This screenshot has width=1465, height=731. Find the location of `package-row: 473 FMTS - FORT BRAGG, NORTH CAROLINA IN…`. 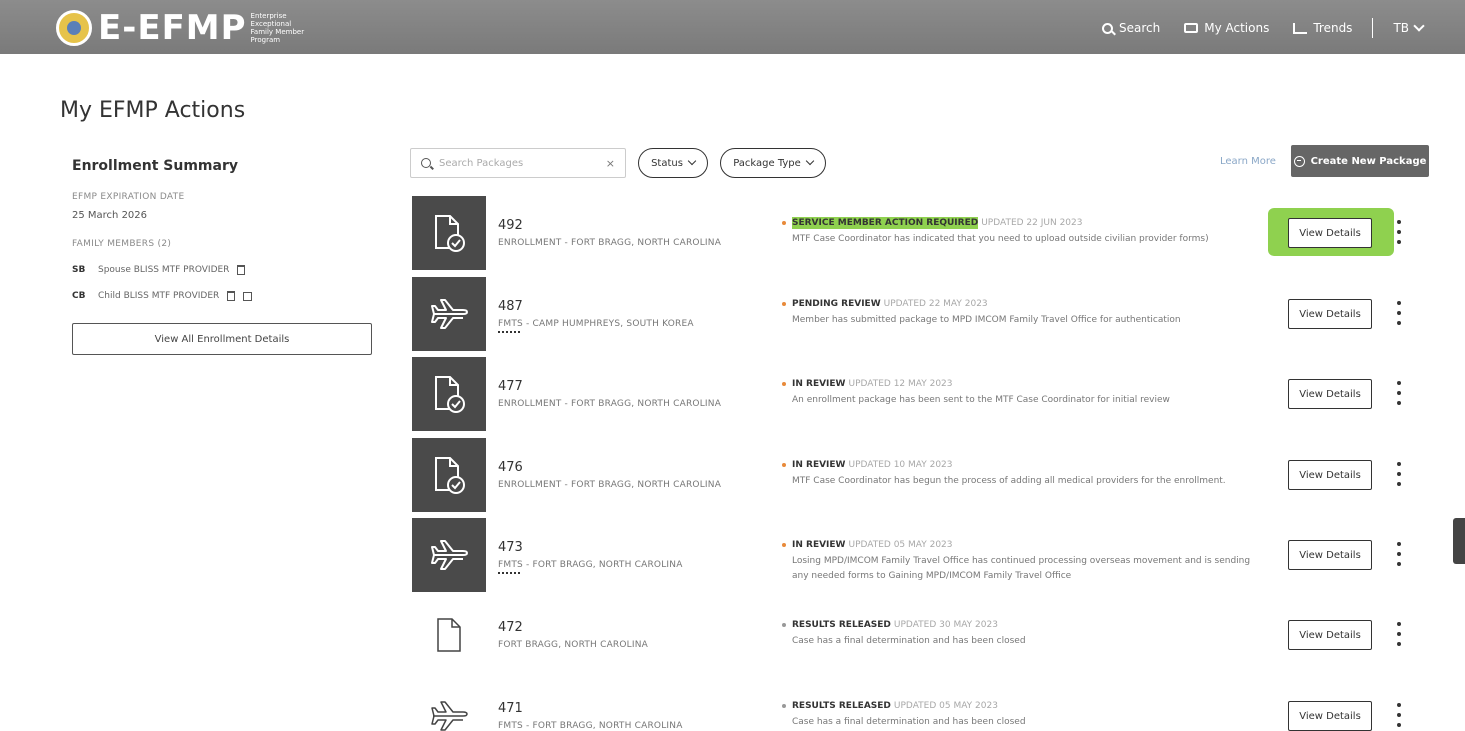

package-row: 473 FMTS - FORT BRAGG, NORTH CAROLINA IN… is located at coordinates (925, 556).